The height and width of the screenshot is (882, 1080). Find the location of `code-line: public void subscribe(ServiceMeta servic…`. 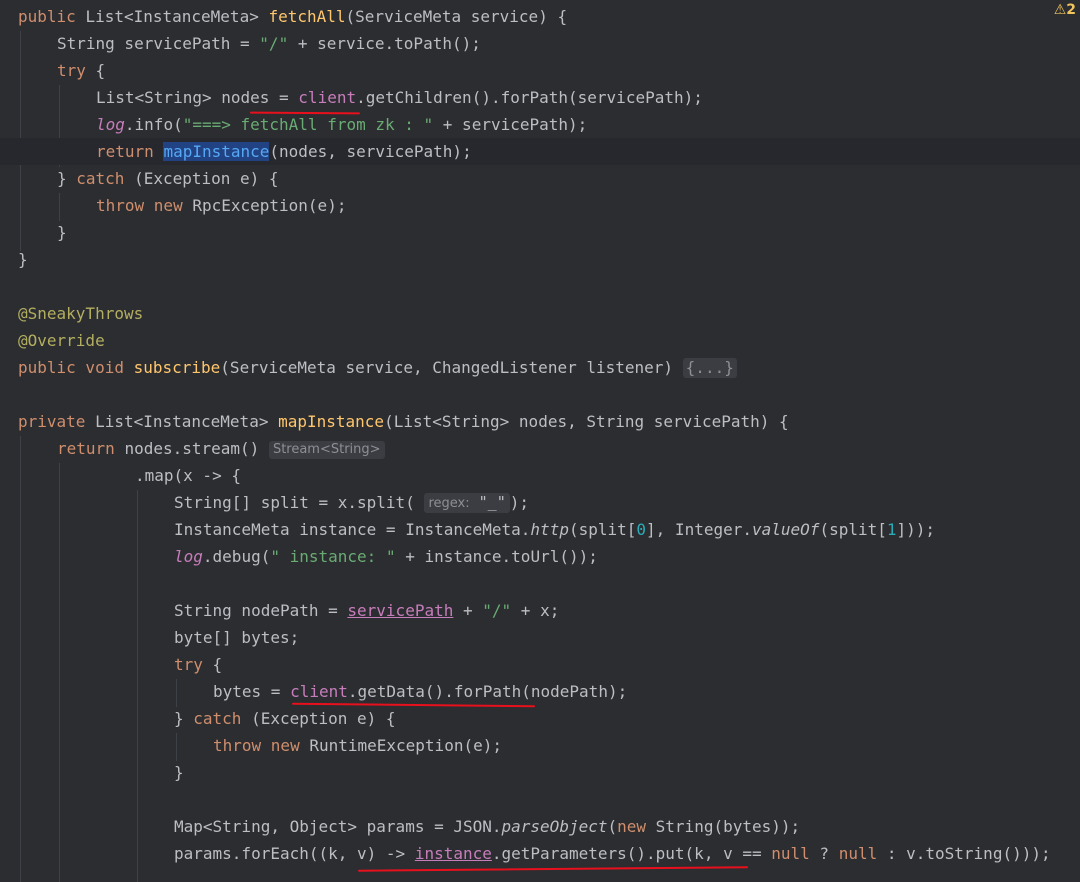

code-line: public void subscribe(ServiceMeta servic… is located at coordinates (540, 367).